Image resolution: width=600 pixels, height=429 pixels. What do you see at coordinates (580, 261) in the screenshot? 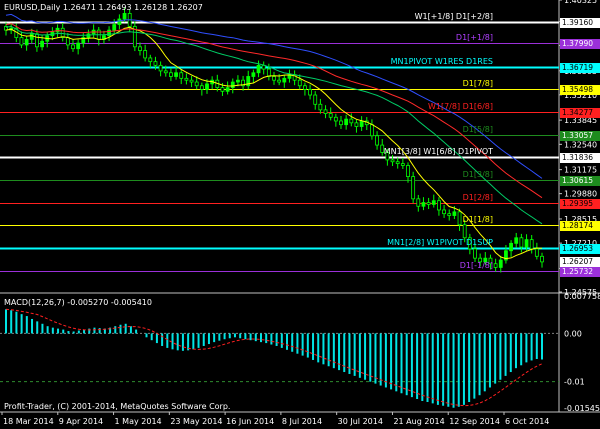
I see `current-price-tag: 1.26207` at bounding box center [580, 261].